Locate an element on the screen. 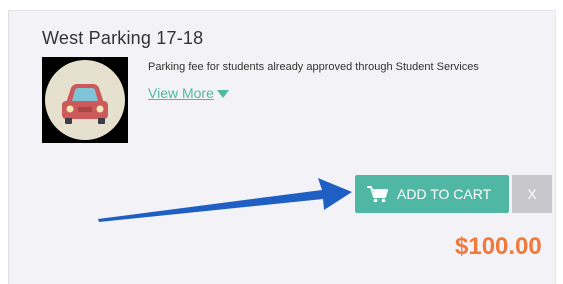 The width and height of the screenshot is (563, 284). add-to-cart-button: ADD TO CART is located at coordinates (432, 194).